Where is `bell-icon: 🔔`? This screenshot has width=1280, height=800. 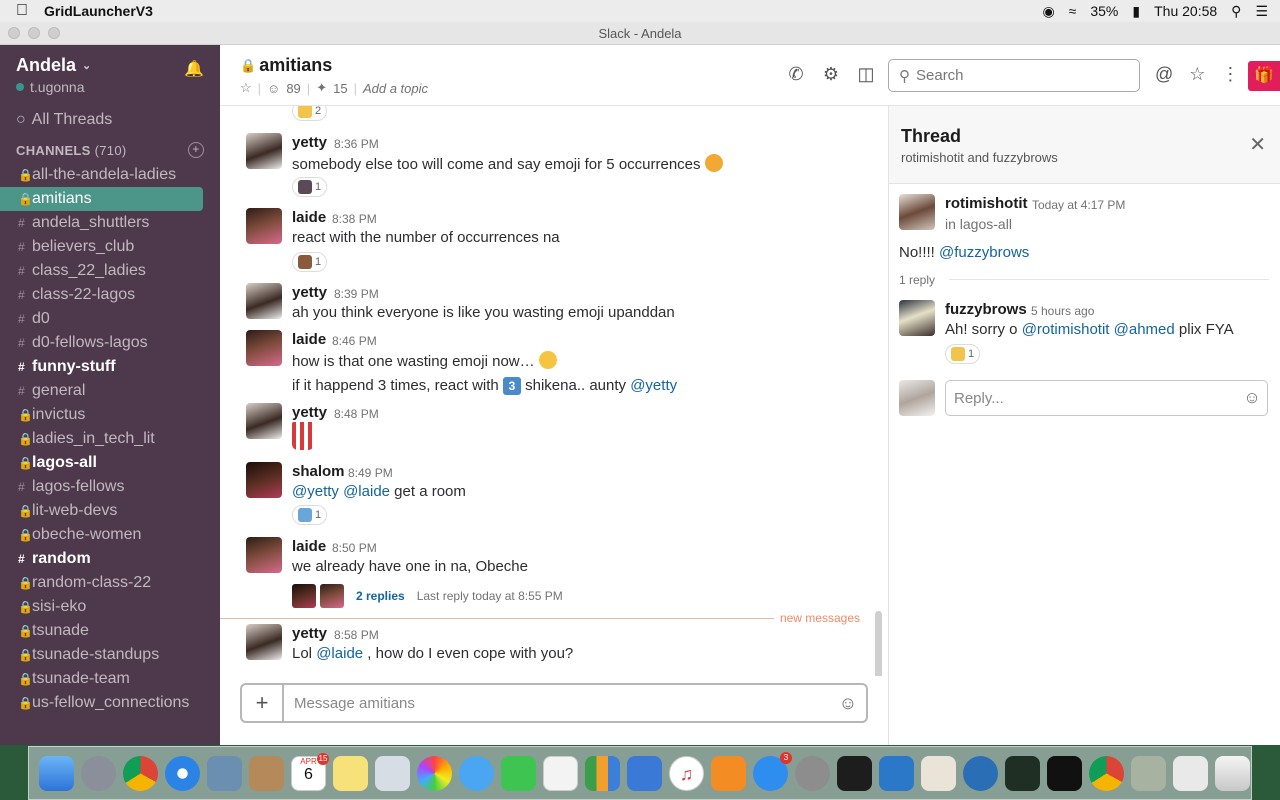
bell-icon: 🔔 is located at coordinates (194, 69).